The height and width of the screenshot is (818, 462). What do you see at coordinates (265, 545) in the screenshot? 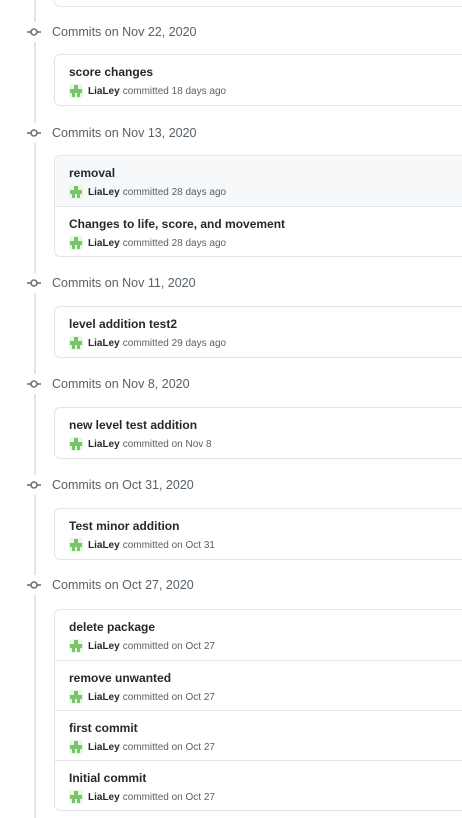
I see `commit-meta: LiaLey committed on Oct 31` at bounding box center [265, 545].